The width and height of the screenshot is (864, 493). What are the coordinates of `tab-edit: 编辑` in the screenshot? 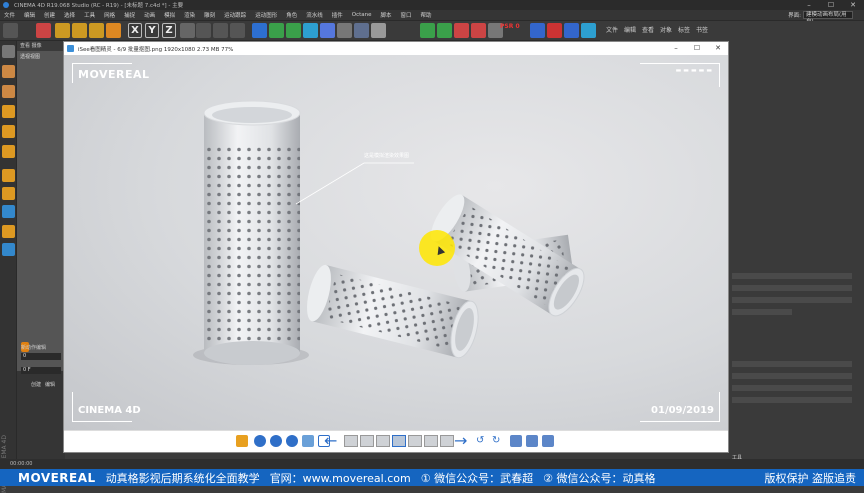 It's located at (630, 29).